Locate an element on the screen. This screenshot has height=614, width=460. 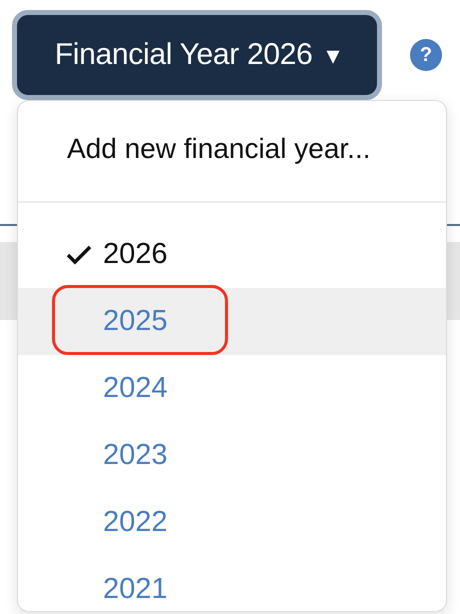
help-icon: ? is located at coordinates (426, 55).